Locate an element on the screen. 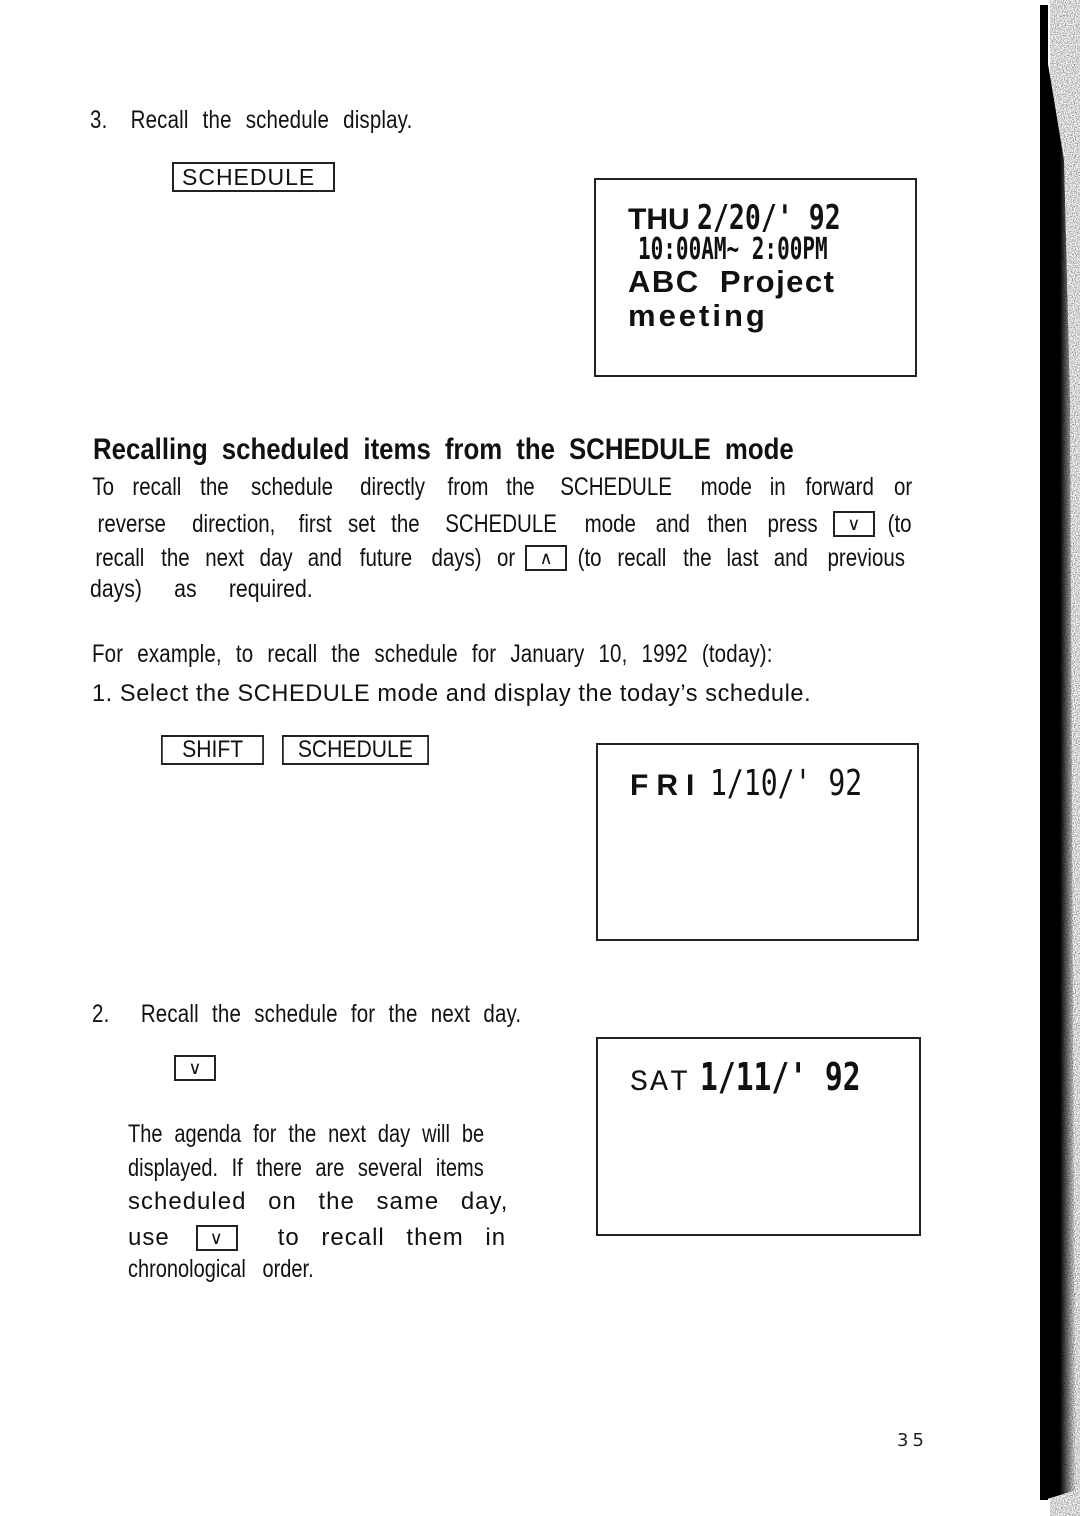 The height and width of the screenshot is (1516, 1080). key-sequence: SHIFT SCHEDULE is located at coordinates (305, 750).